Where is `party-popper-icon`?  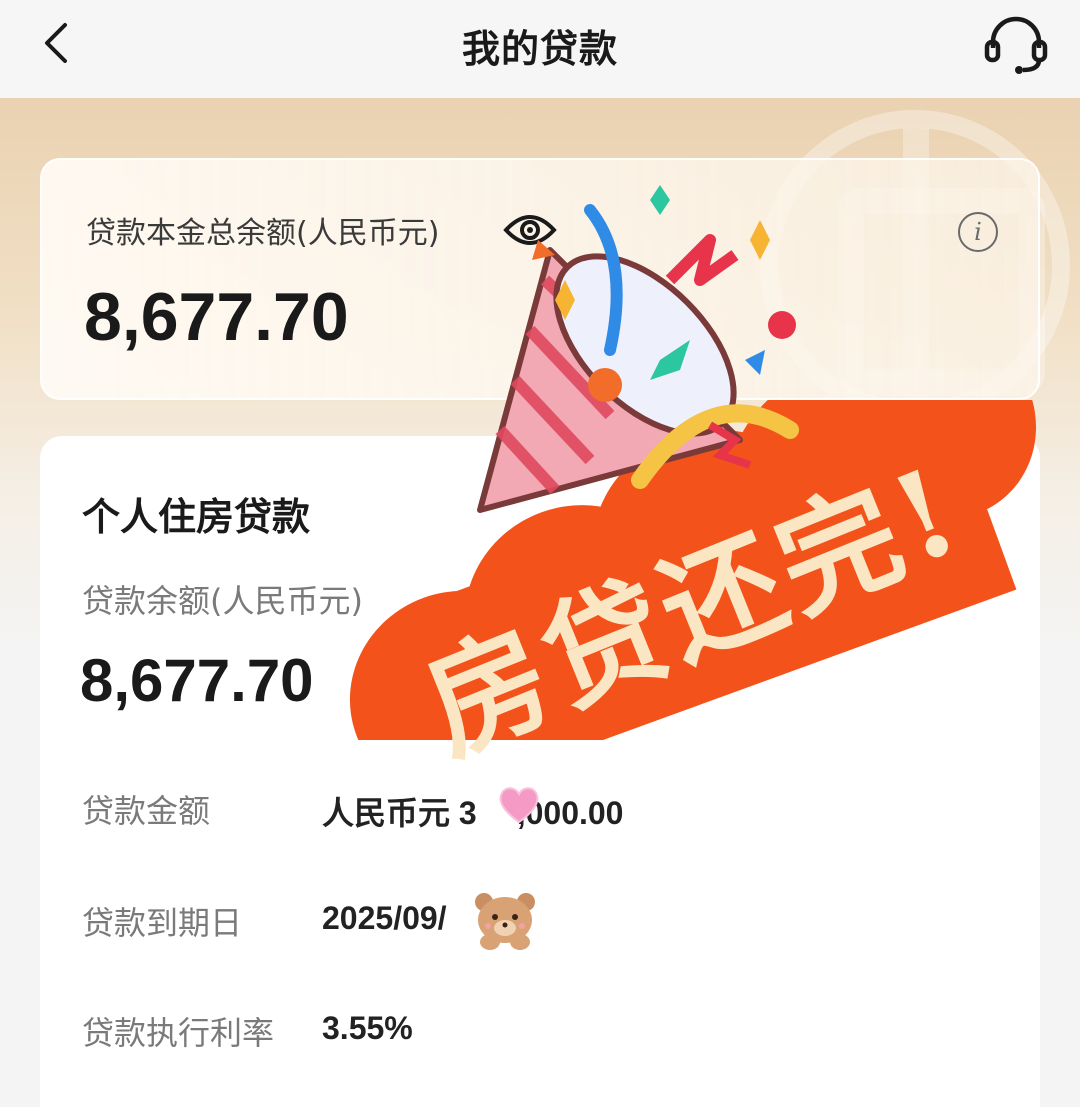
party-popper-icon is located at coordinates (638, 349).